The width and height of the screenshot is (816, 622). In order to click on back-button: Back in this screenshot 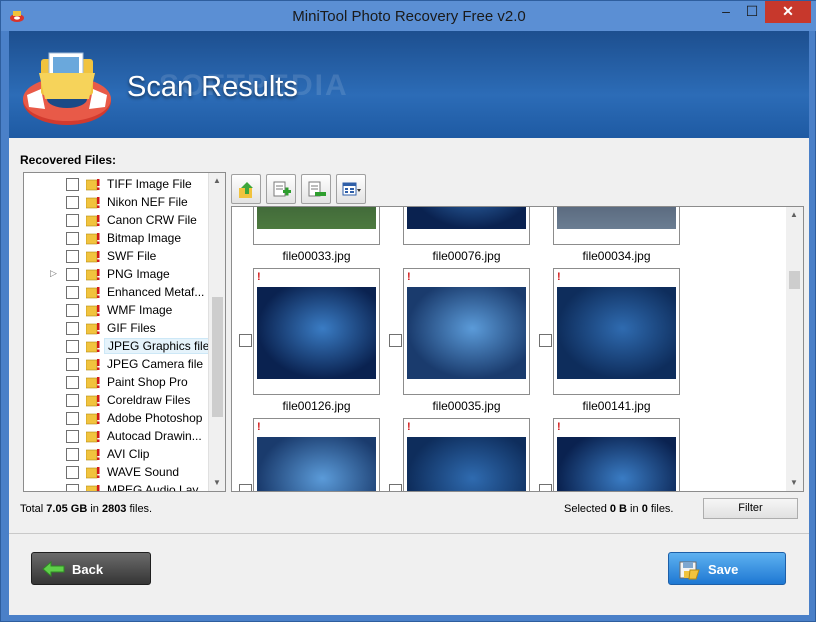, I will do `click(91, 568)`.